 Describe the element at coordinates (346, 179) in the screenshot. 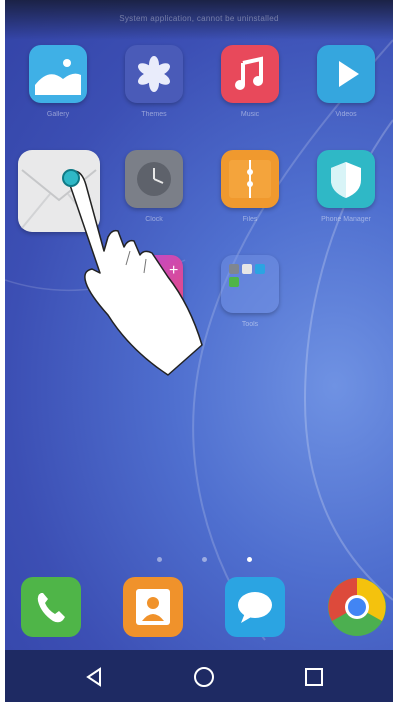

I see `shield-icon` at that location.